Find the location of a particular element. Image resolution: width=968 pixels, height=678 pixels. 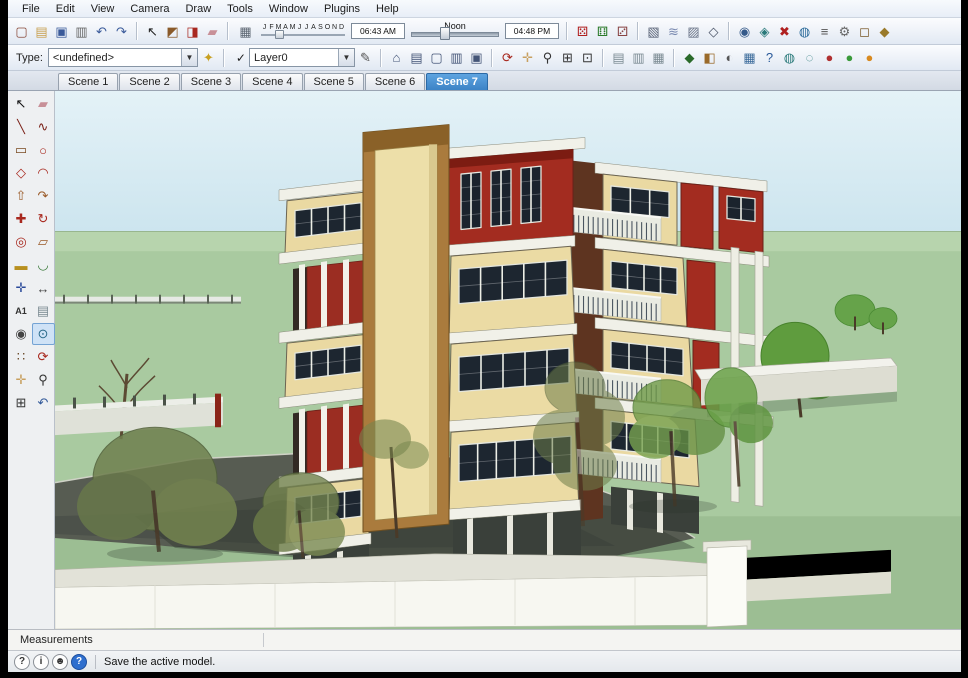

side-view-icon: ▥ is located at coordinates (456, 57).